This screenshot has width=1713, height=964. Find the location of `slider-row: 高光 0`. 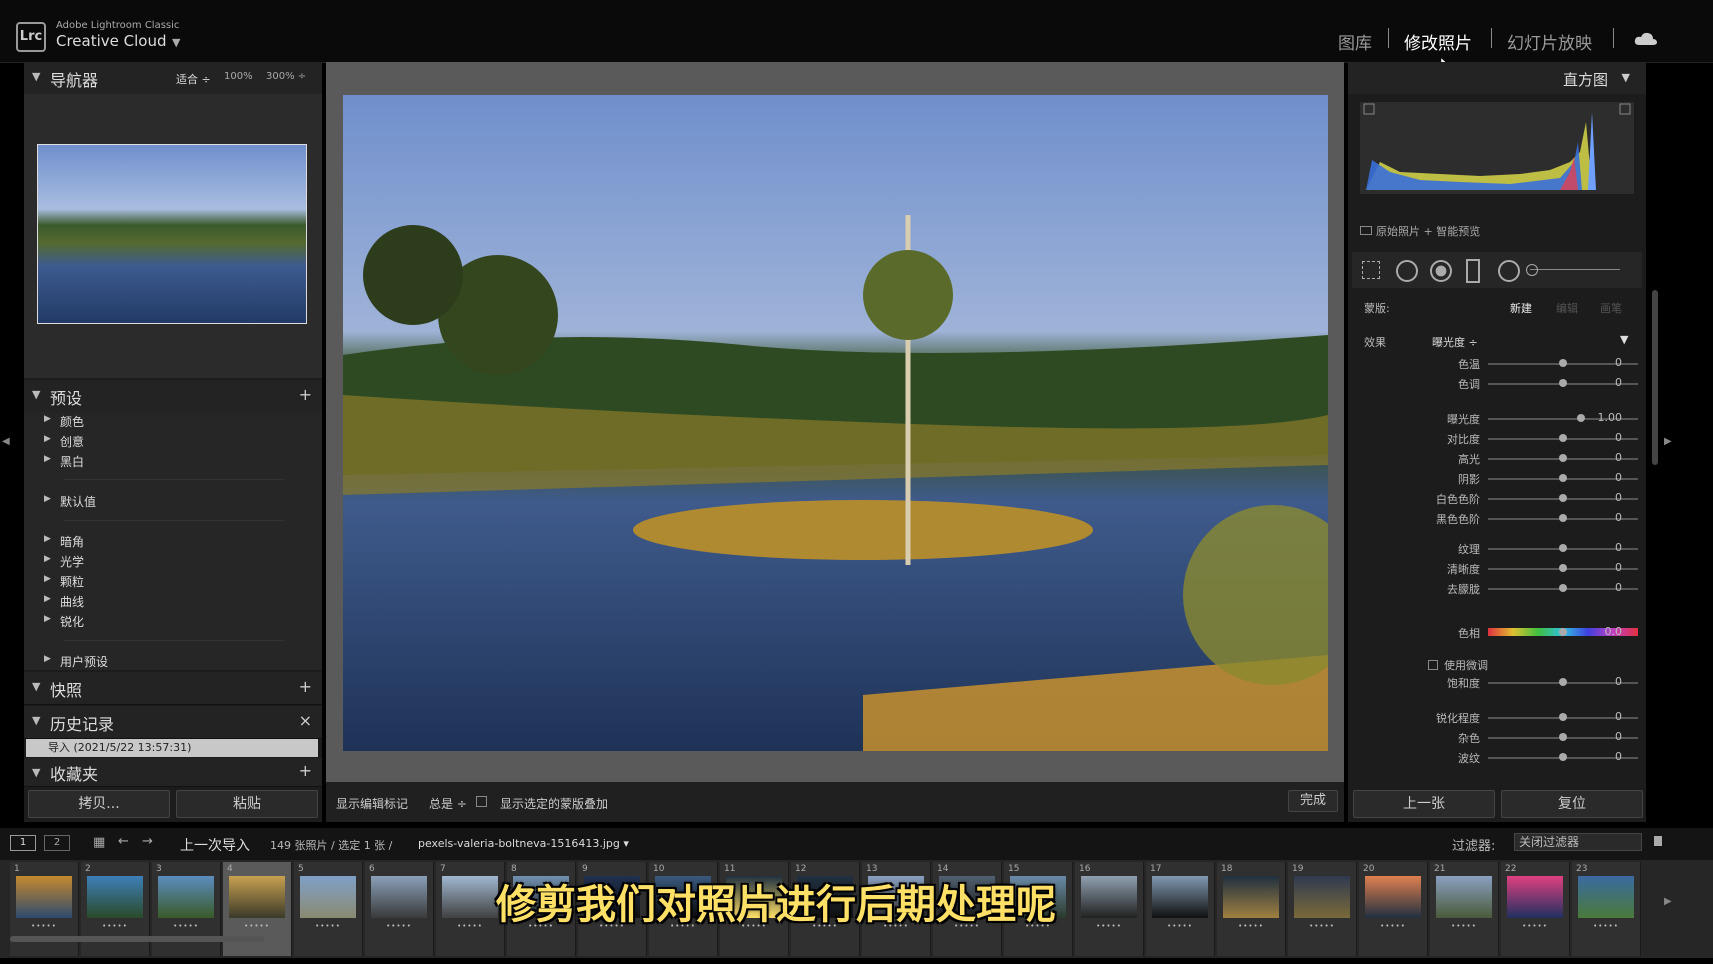

slider-row: 高光 0 is located at coordinates (1497, 458).